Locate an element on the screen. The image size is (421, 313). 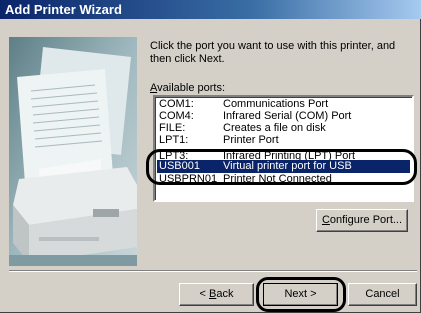
back-button: < Back is located at coordinates (216, 294).